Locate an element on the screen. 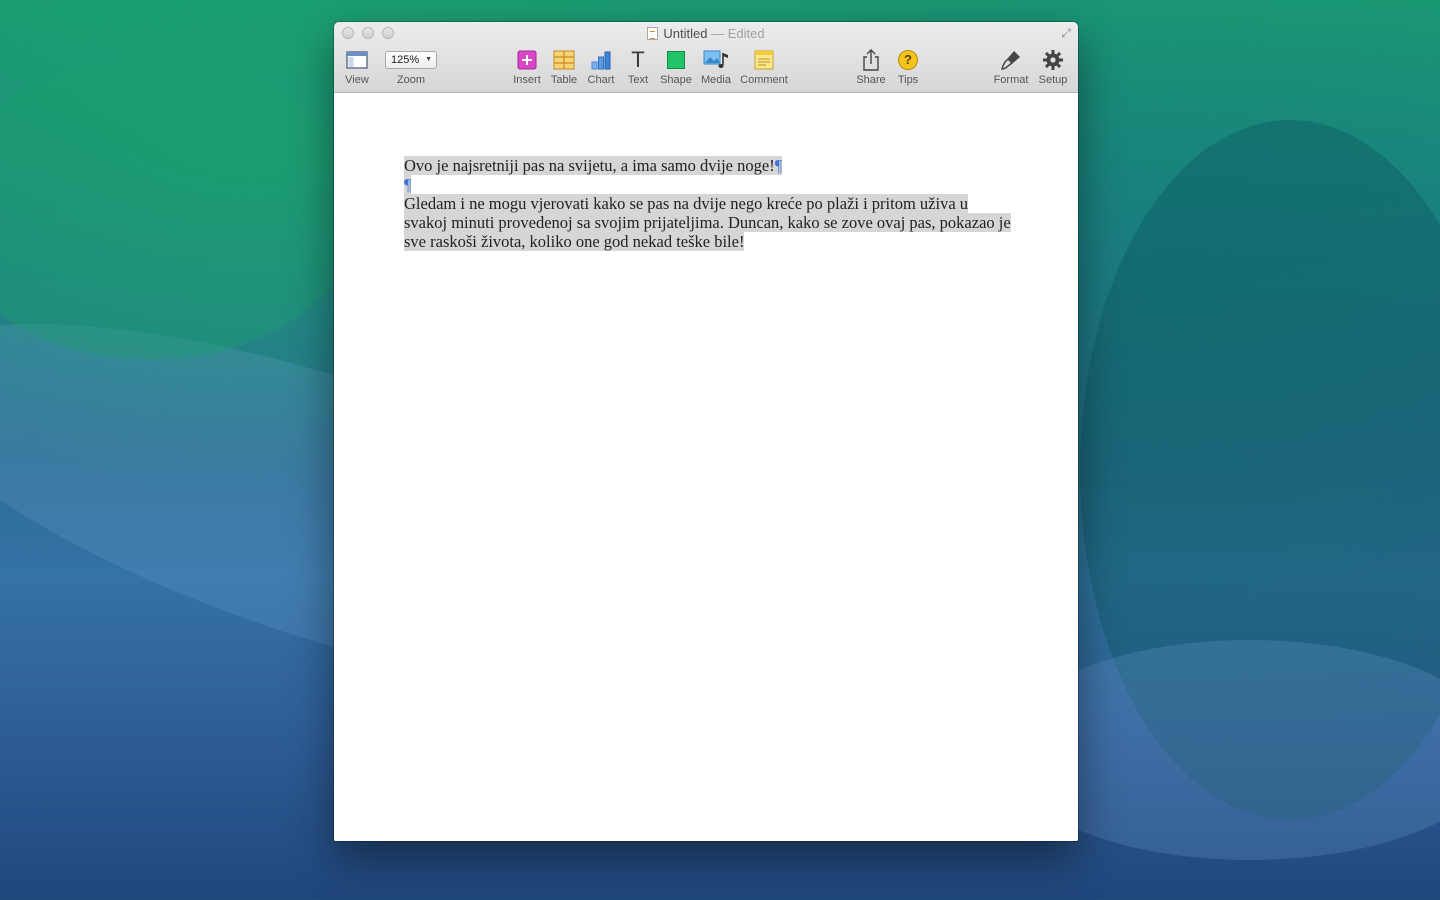 This screenshot has height=900, width=1440. question-icon: ? is located at coordinates (908, 60).